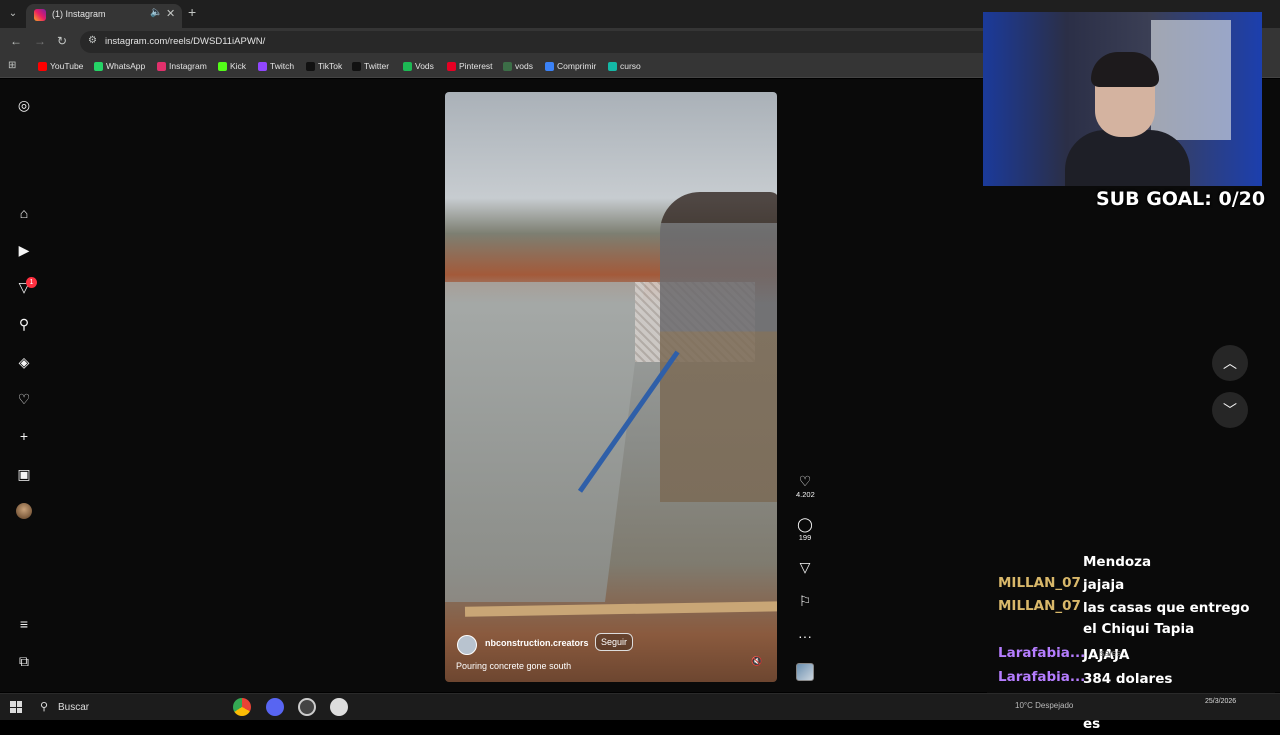 This screenshot has height=735, width=1280. I want to click on dashboard-icon: ▣, so click(24, 474).